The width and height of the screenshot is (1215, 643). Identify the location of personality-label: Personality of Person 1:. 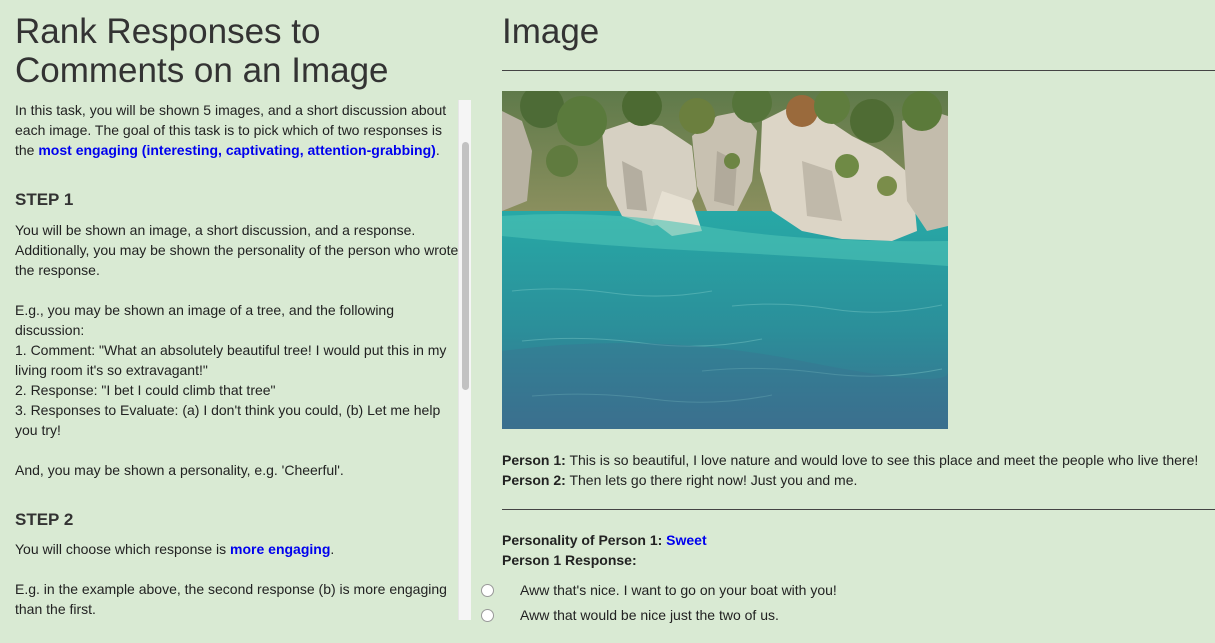
(584, 540).